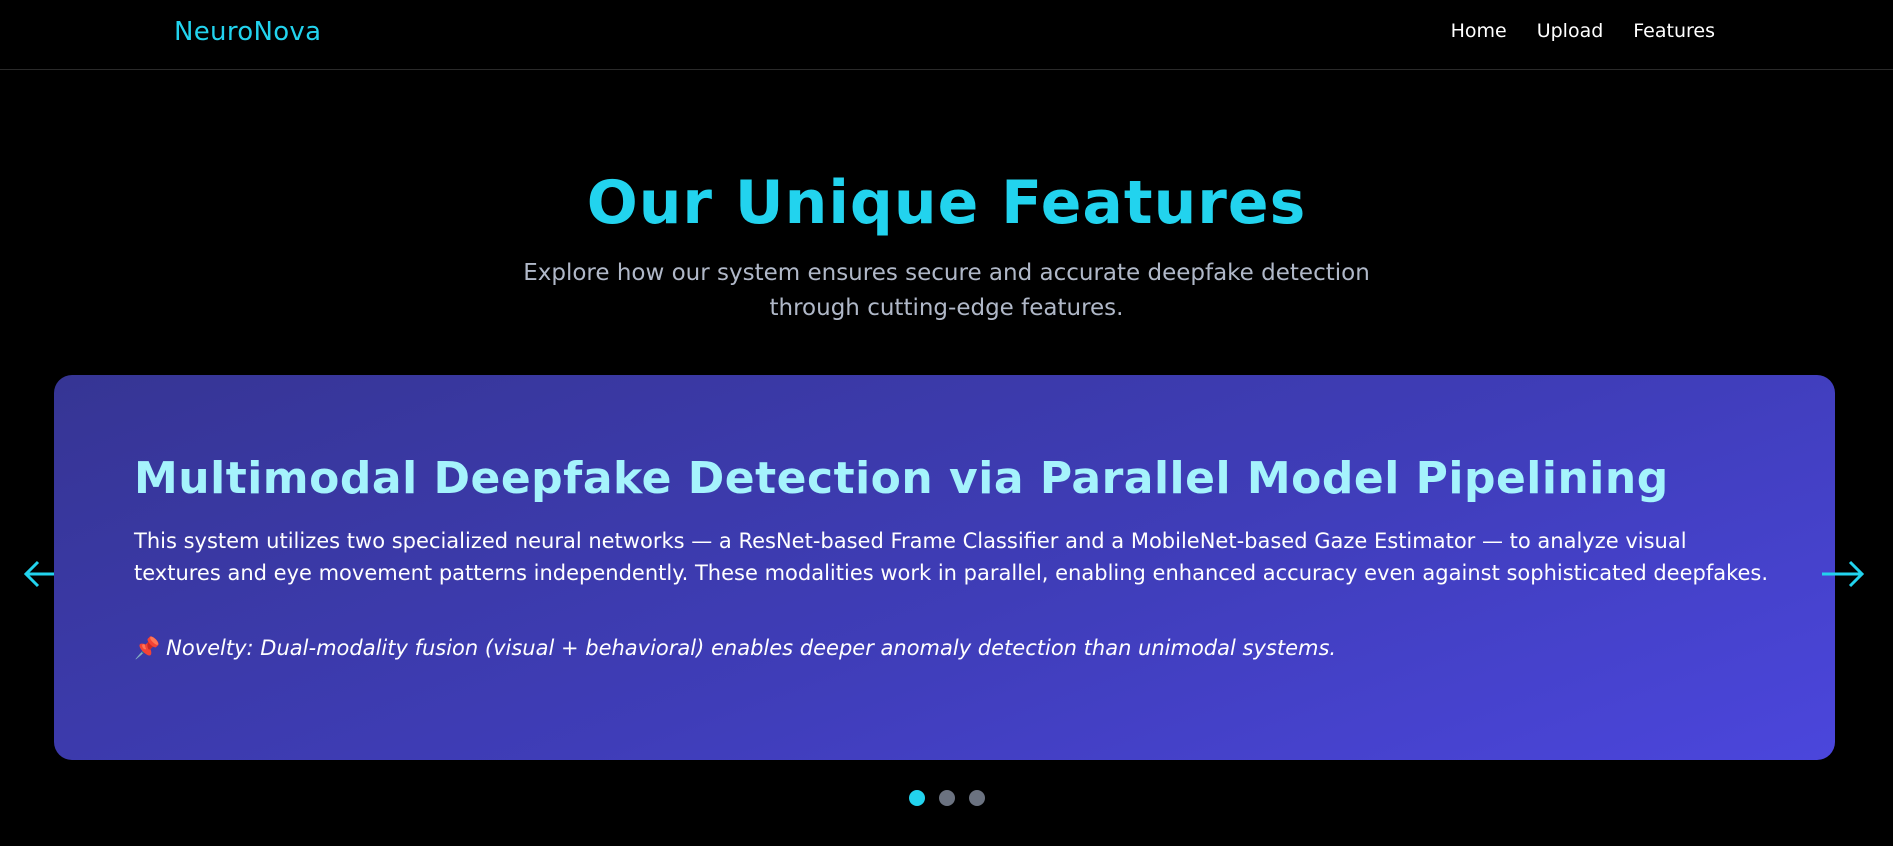 This screenshot has width=1893, height=846. I want to click on nav-link-features: Features, so click(1674, 31).